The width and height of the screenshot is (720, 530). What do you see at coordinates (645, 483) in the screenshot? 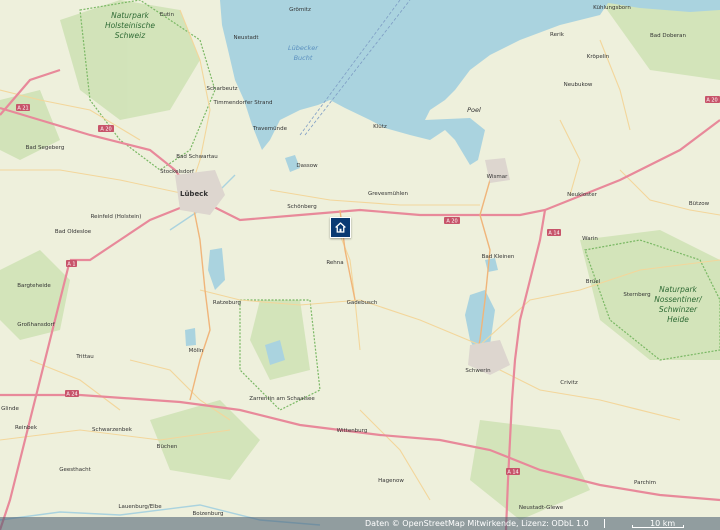
I see `place-label: Parchim` at bounding box center [645, 483].